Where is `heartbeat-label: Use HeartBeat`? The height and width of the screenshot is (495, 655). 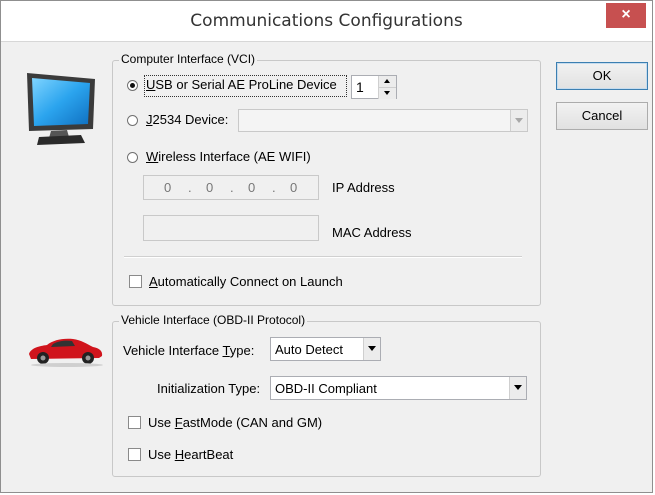 heartbeat-label: Use HeartBeat is located at coordinates (190, 454).